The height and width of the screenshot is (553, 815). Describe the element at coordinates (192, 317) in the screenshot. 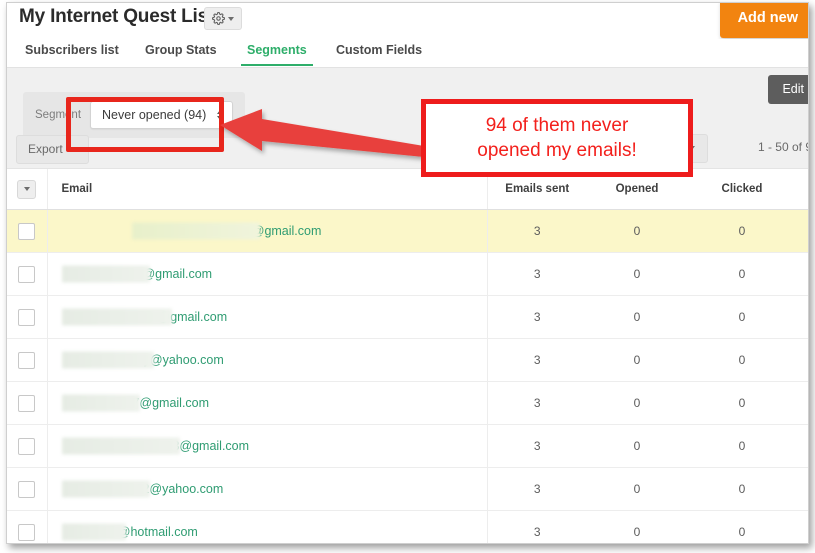

I see `email-visible-text: @gmail.com` at that location.